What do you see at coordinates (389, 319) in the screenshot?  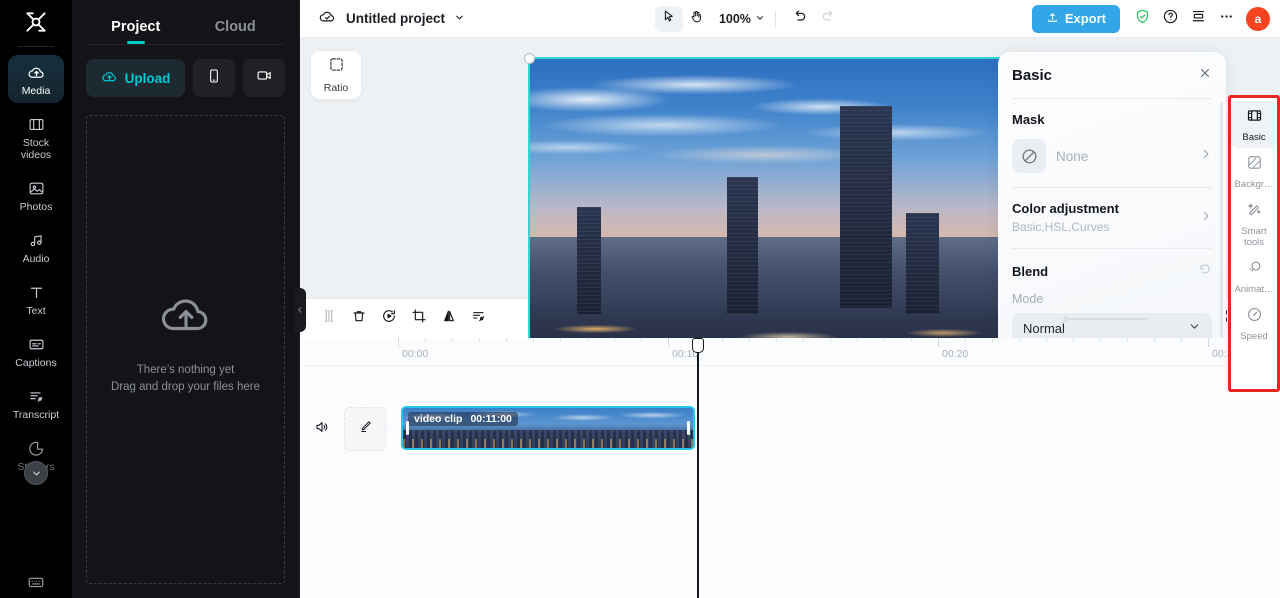 I see `rotate-button` at bounding box center [389, 319].